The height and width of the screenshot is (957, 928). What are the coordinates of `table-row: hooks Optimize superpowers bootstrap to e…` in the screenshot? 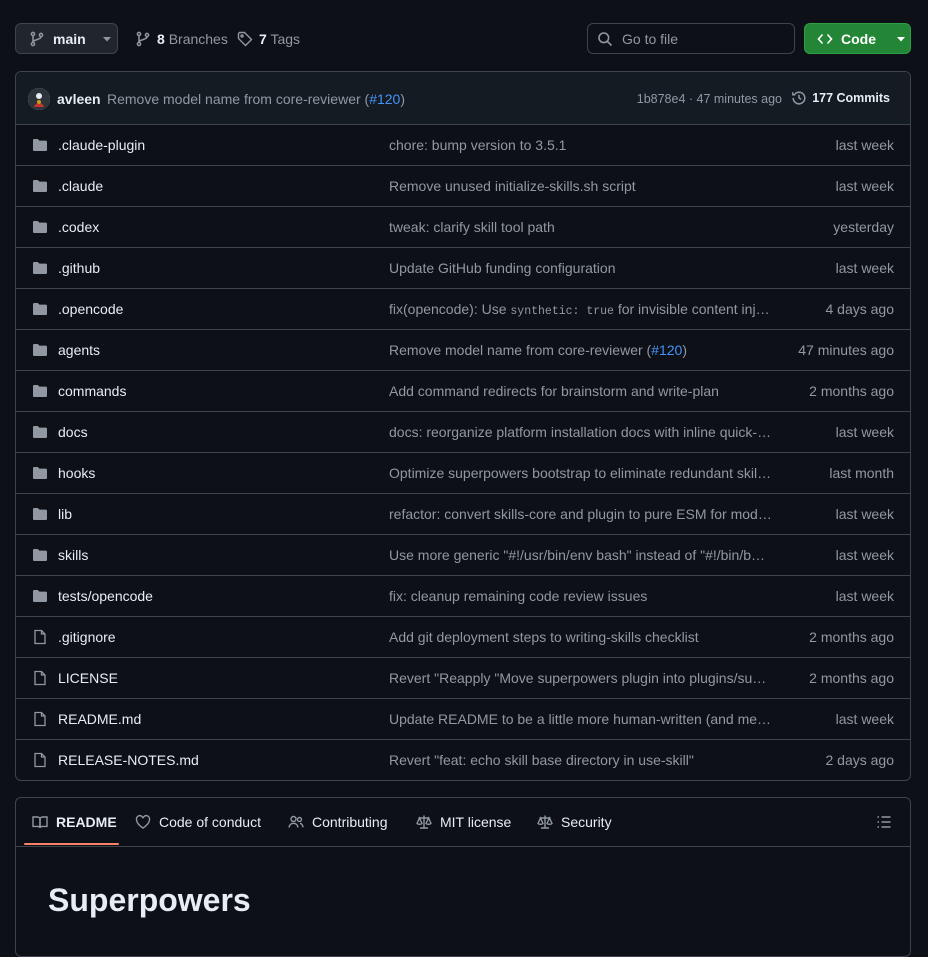 It's located at (463, 473).